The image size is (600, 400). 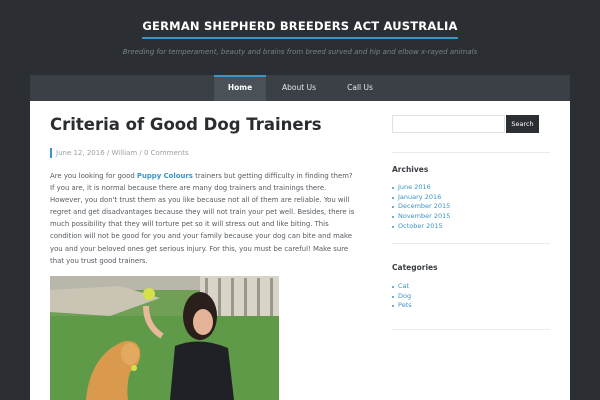 I want to click on archive-link: June 2016, so click(x=421, y=188).